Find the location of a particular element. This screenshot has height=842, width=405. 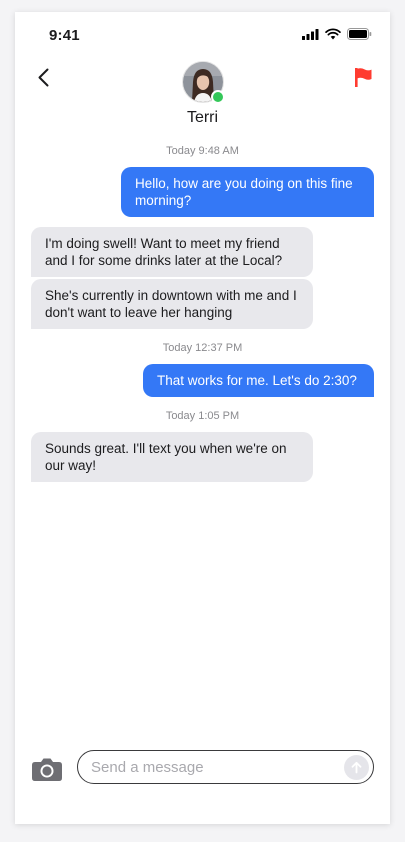

timestamp: Today 12:37 PM is located at coordinates (202, 348).